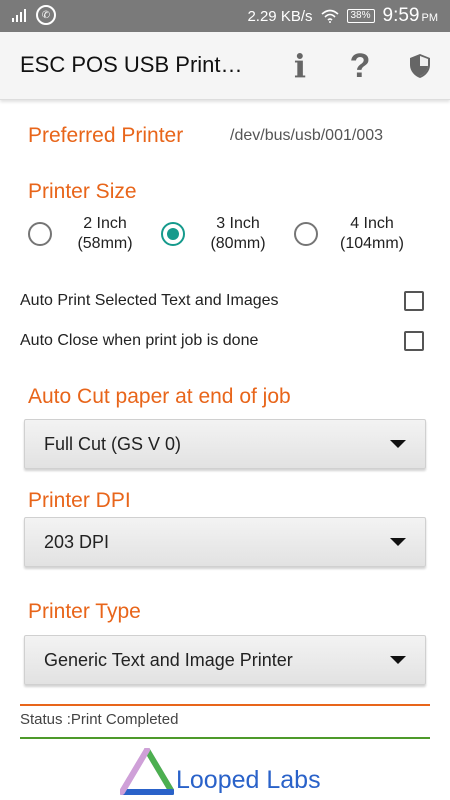  I want to click on radio-label-line2: (58mm), so click(105, 243).